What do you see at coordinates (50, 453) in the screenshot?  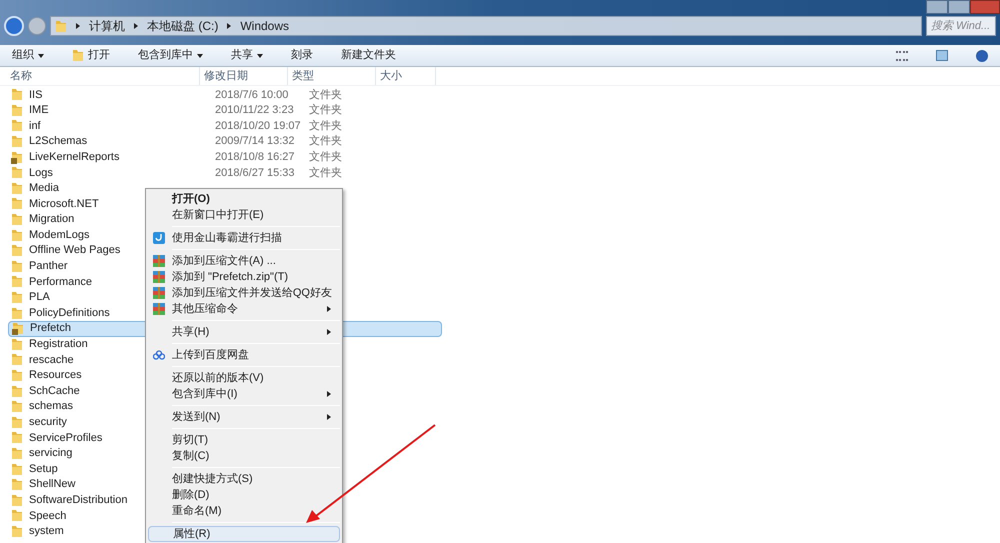 I see `file-name: servicing` at bounding box center [50, 453].